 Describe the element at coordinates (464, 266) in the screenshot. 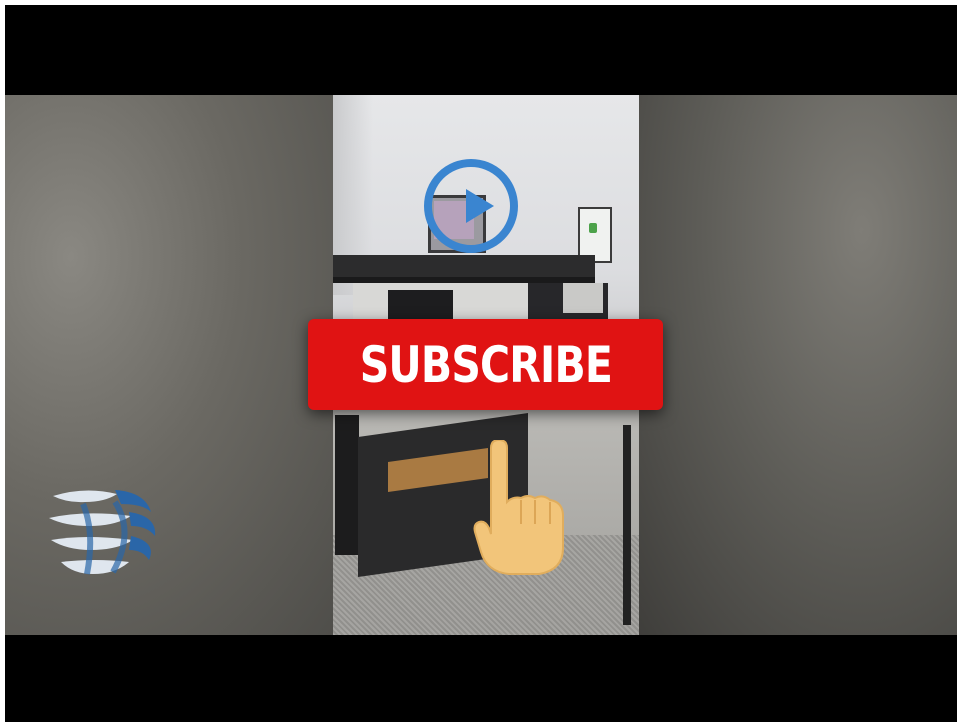

I see `desk-top` at that location.